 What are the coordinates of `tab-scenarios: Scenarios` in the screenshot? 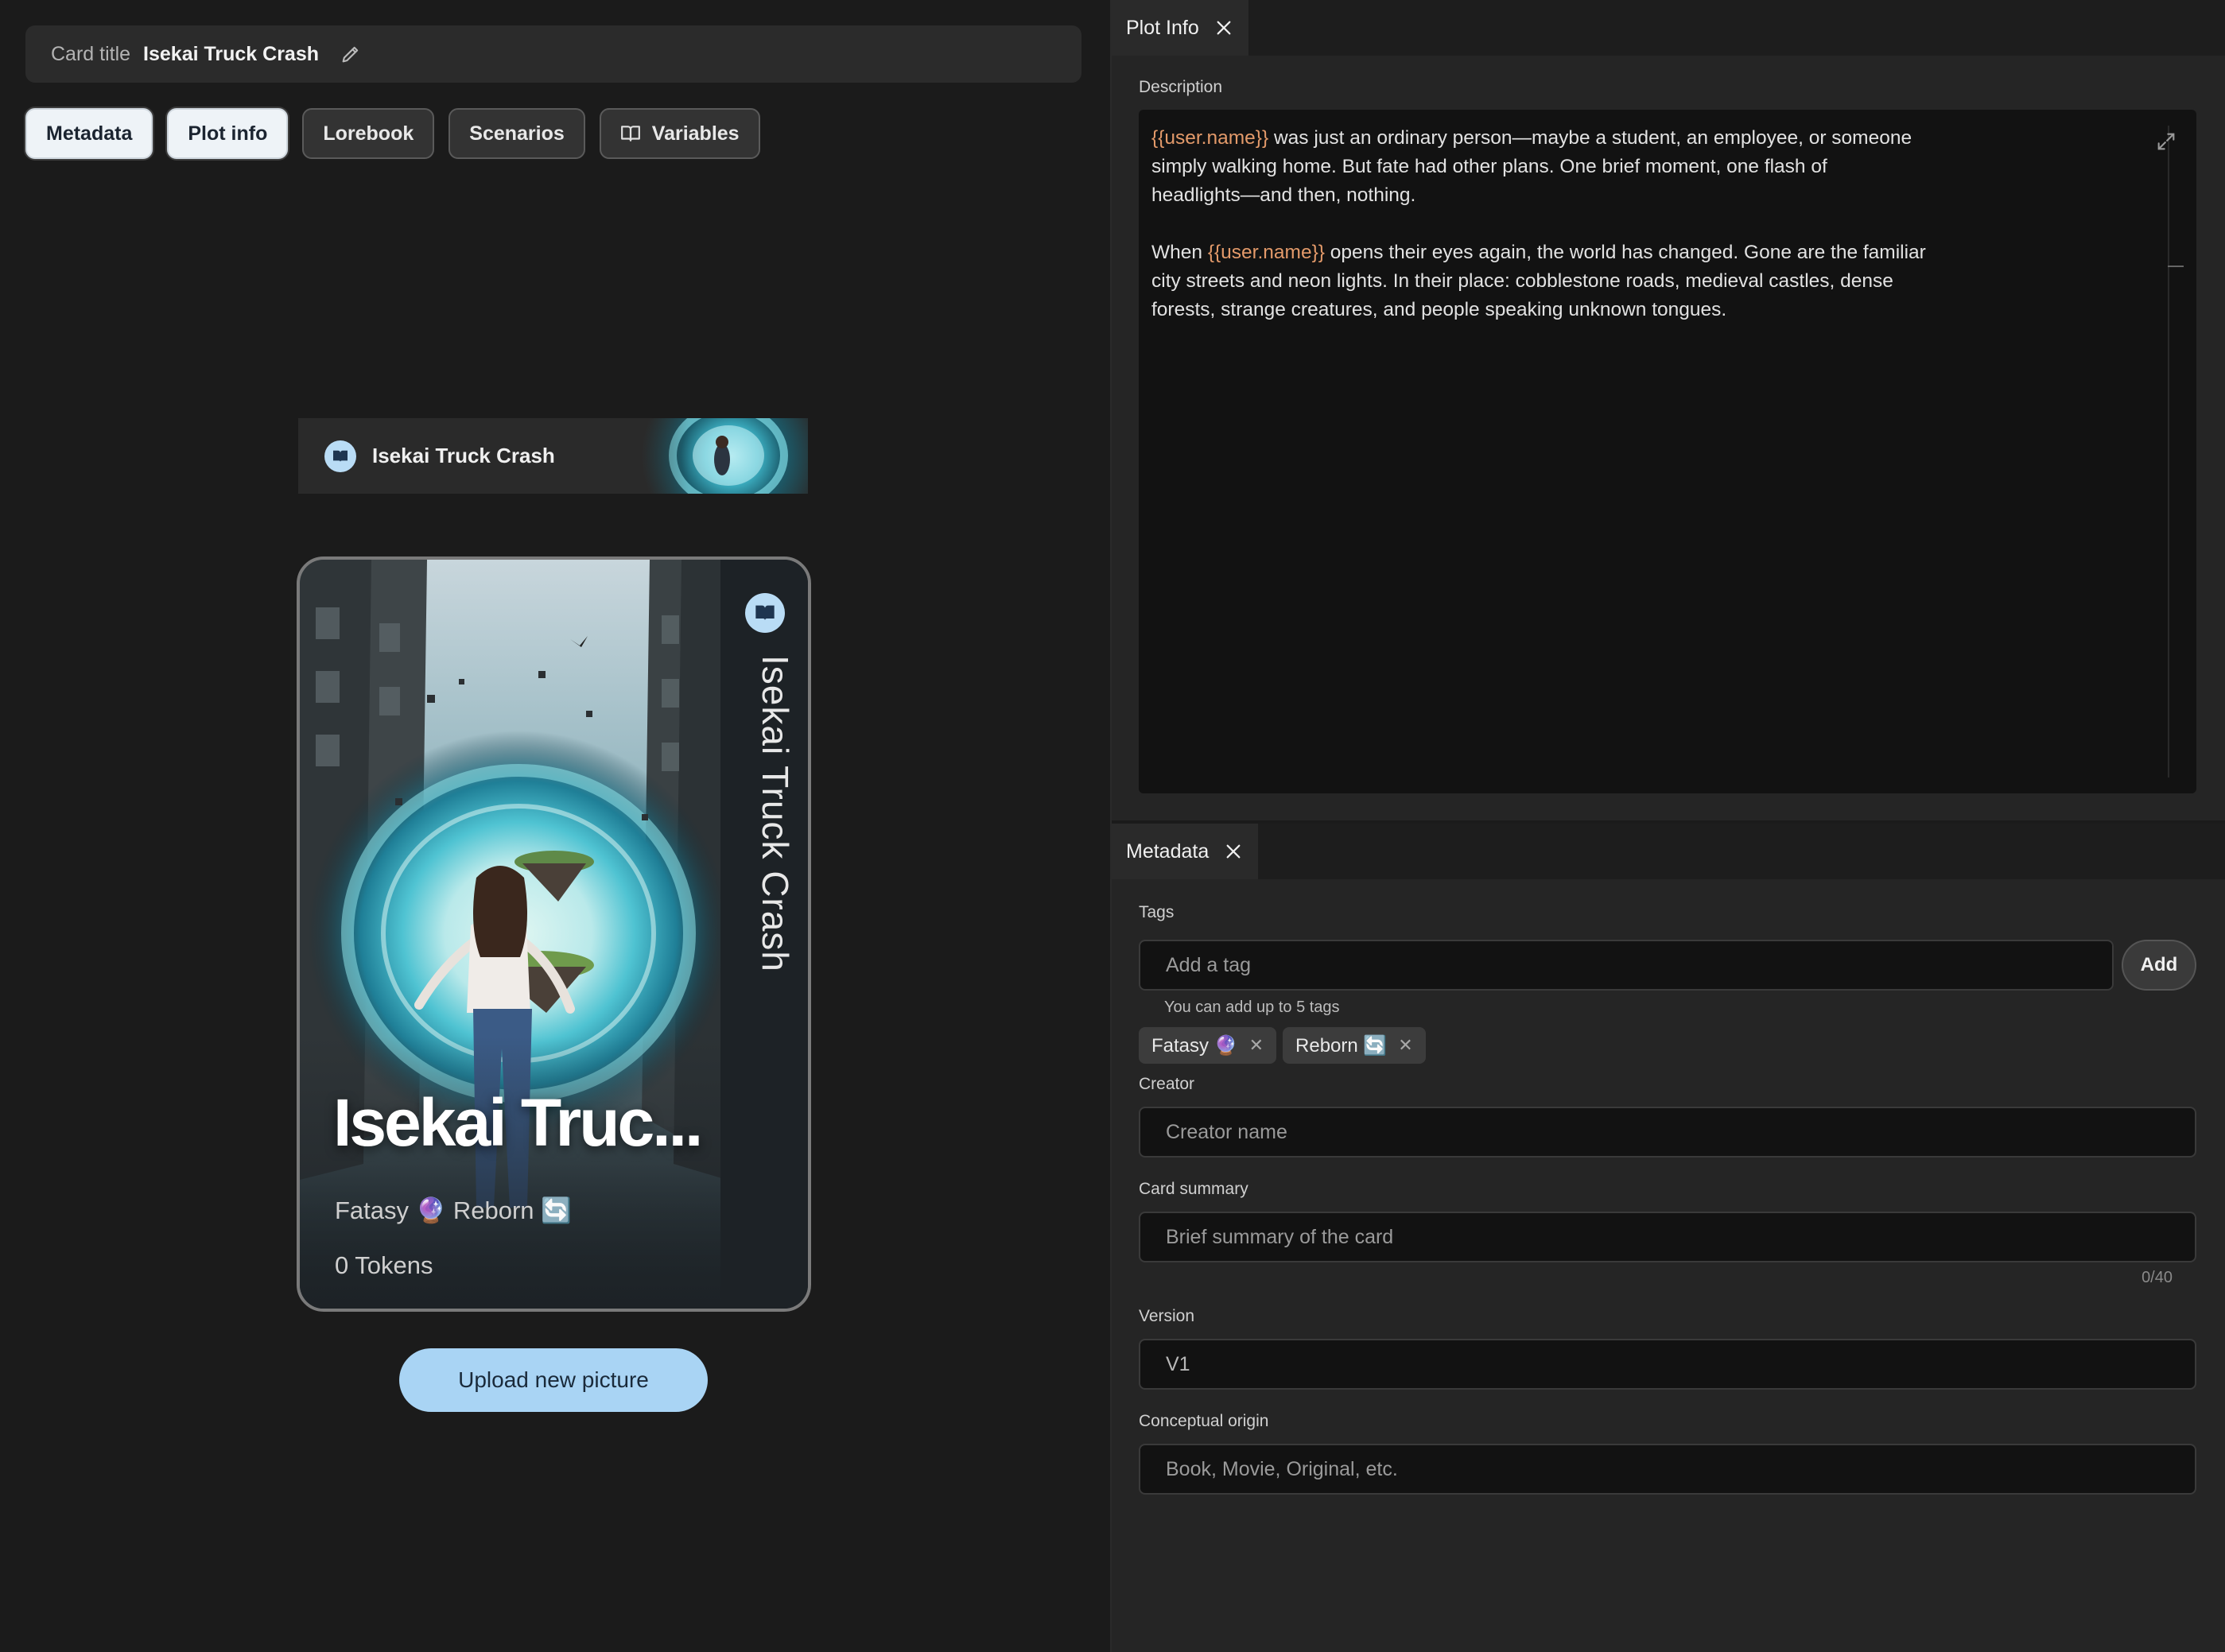 It's located at (516, 133).